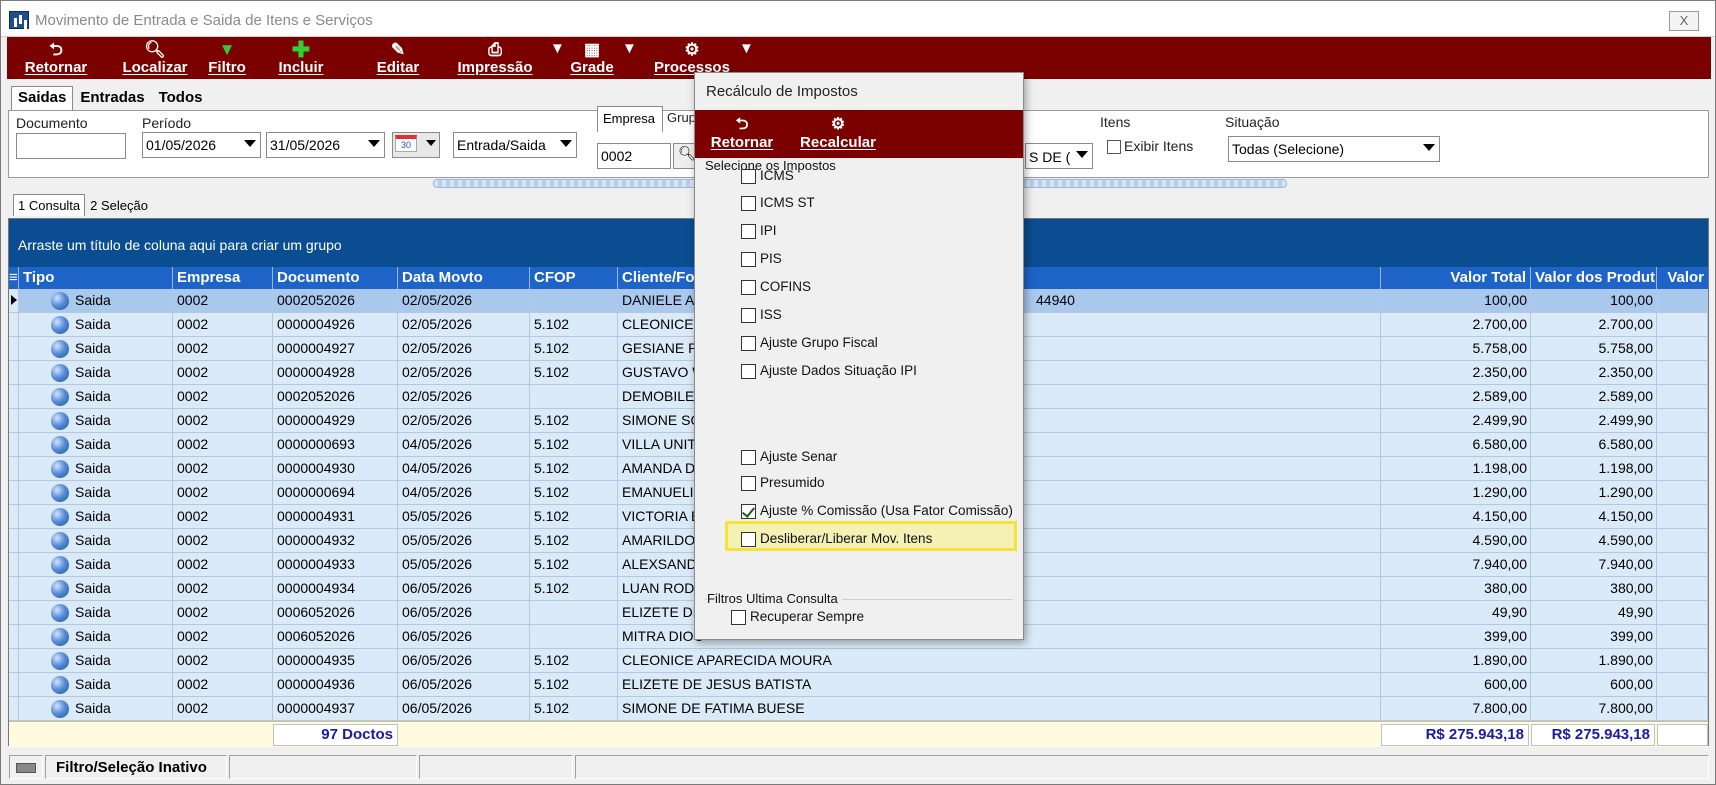 Image resolution: width=1716 pixels, height=785 pixels. Describe the element at coordinates (1682, 735) in the screenshot. I see `footer-extra` at that location.